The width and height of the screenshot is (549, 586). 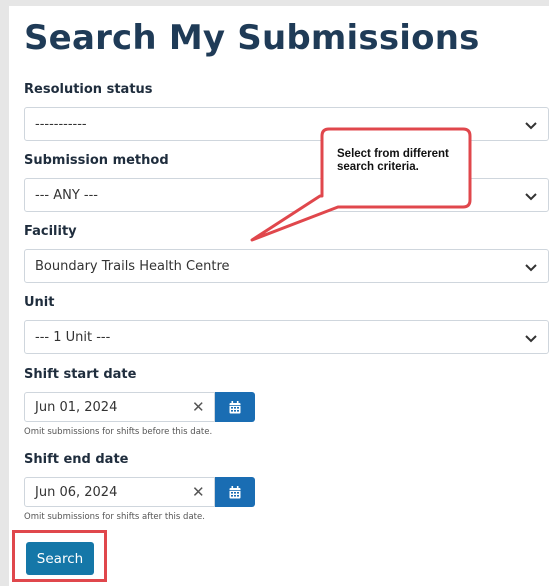 What do you see at coordinates (361, 184) in the screenshot?
I see `callout-bubble` at bounding box center [361, 184].